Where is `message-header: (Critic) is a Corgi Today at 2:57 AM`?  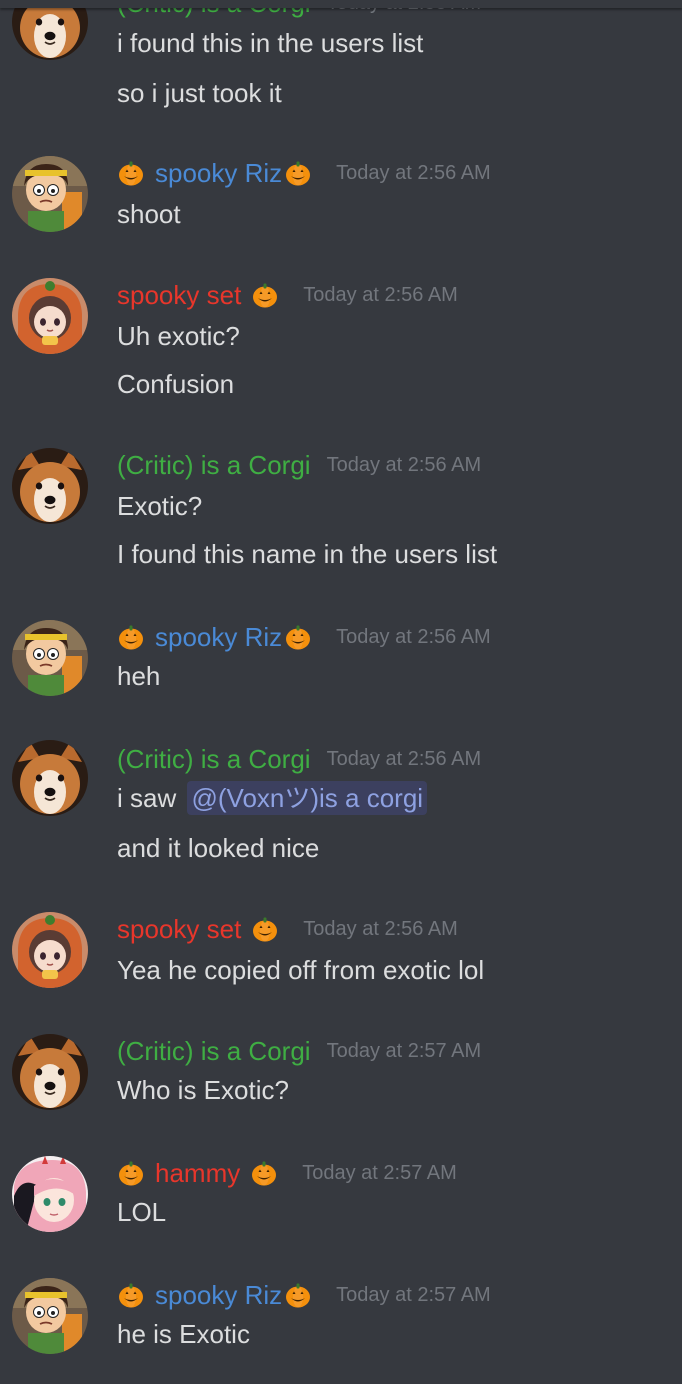
message-header: (Critic) is a Corgi Today at 2:57 AM is located at coordinates (299, 1051).